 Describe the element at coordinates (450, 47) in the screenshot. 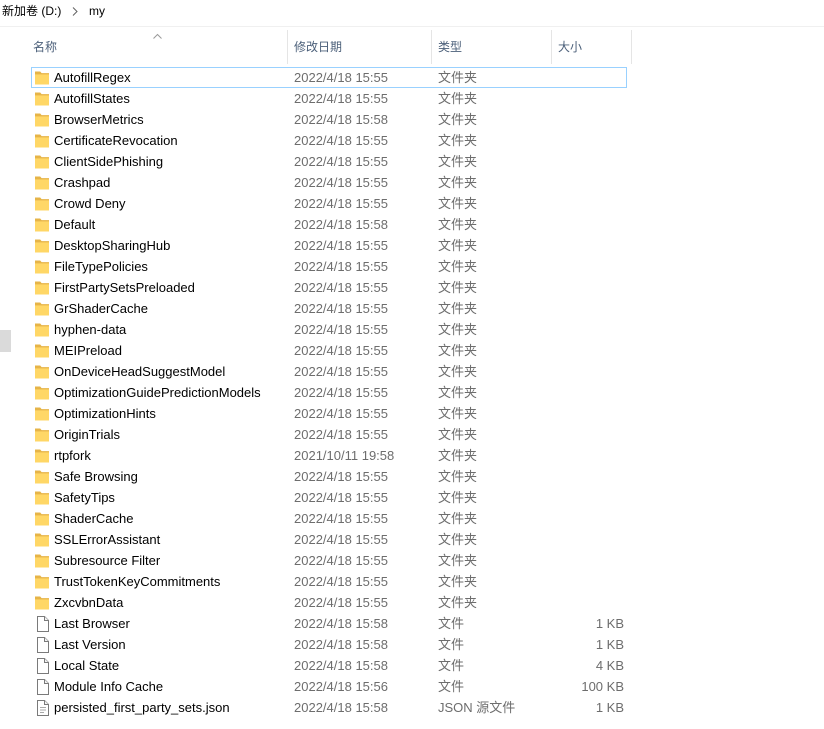

I see `column-header-type-label: 类型` at that location.